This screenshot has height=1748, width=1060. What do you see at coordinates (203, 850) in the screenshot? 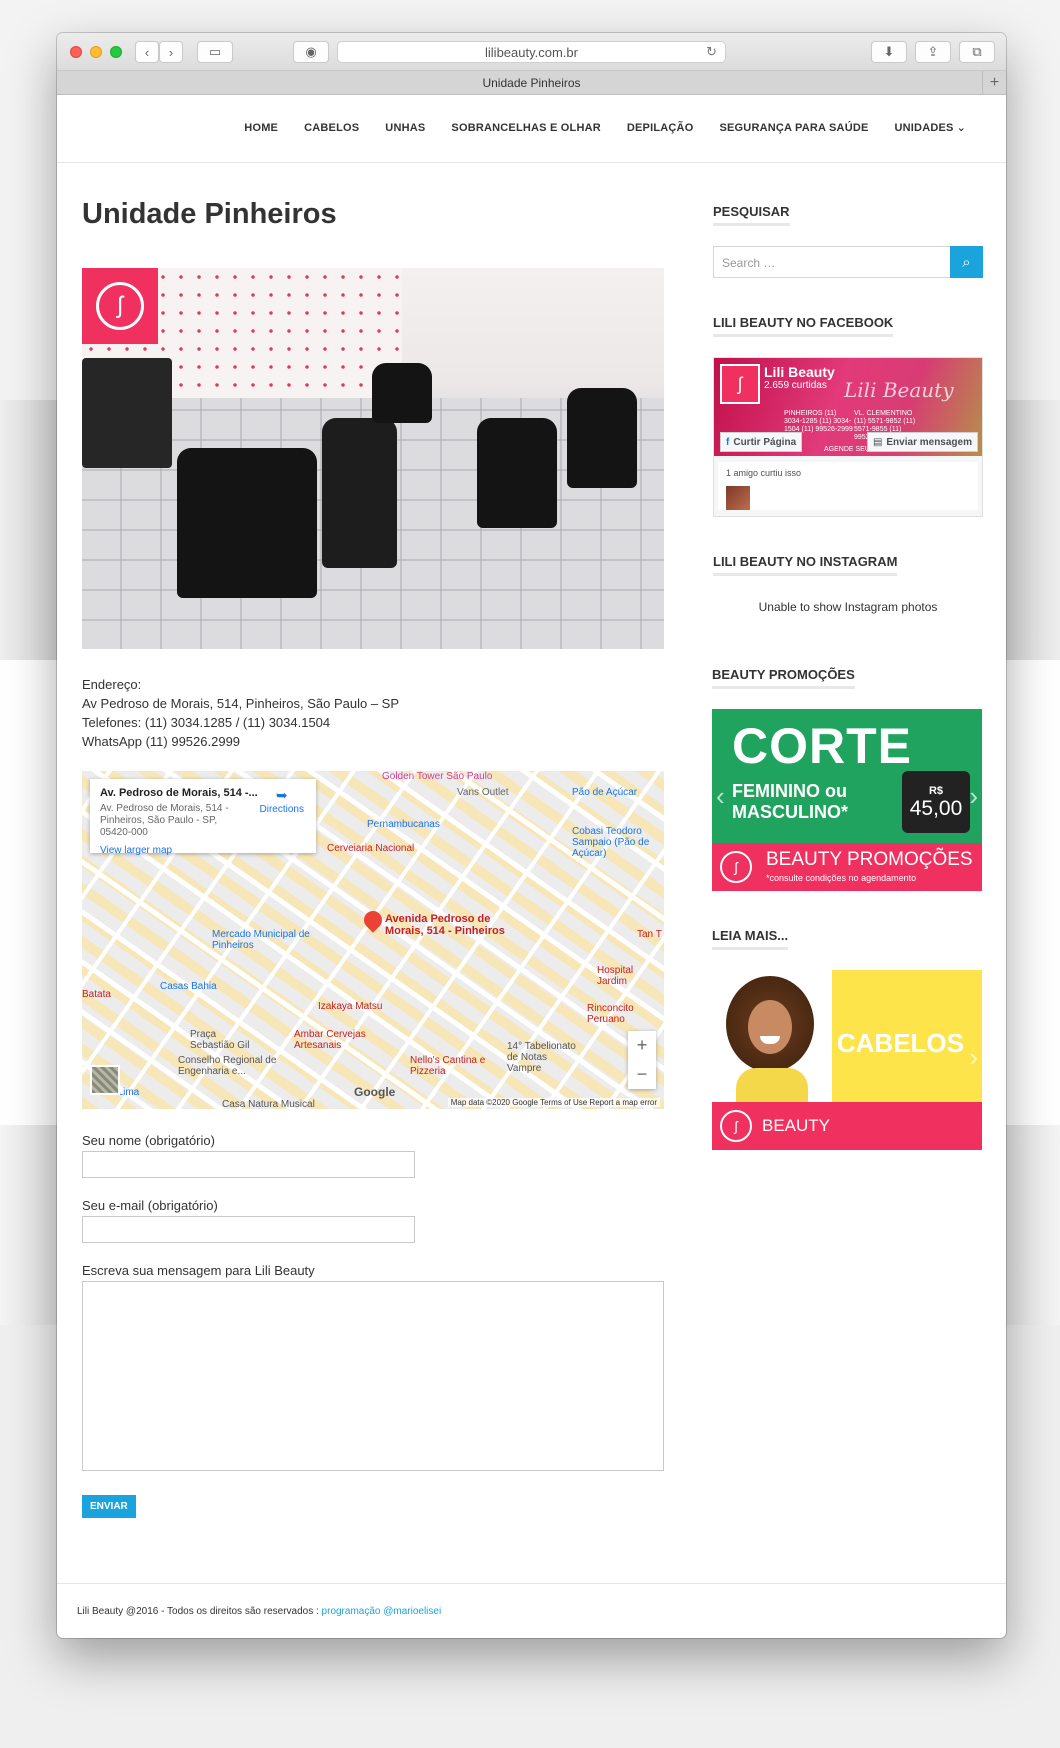
I see `view-larger-map-link: View larger map` at bounding box center [203, 850].